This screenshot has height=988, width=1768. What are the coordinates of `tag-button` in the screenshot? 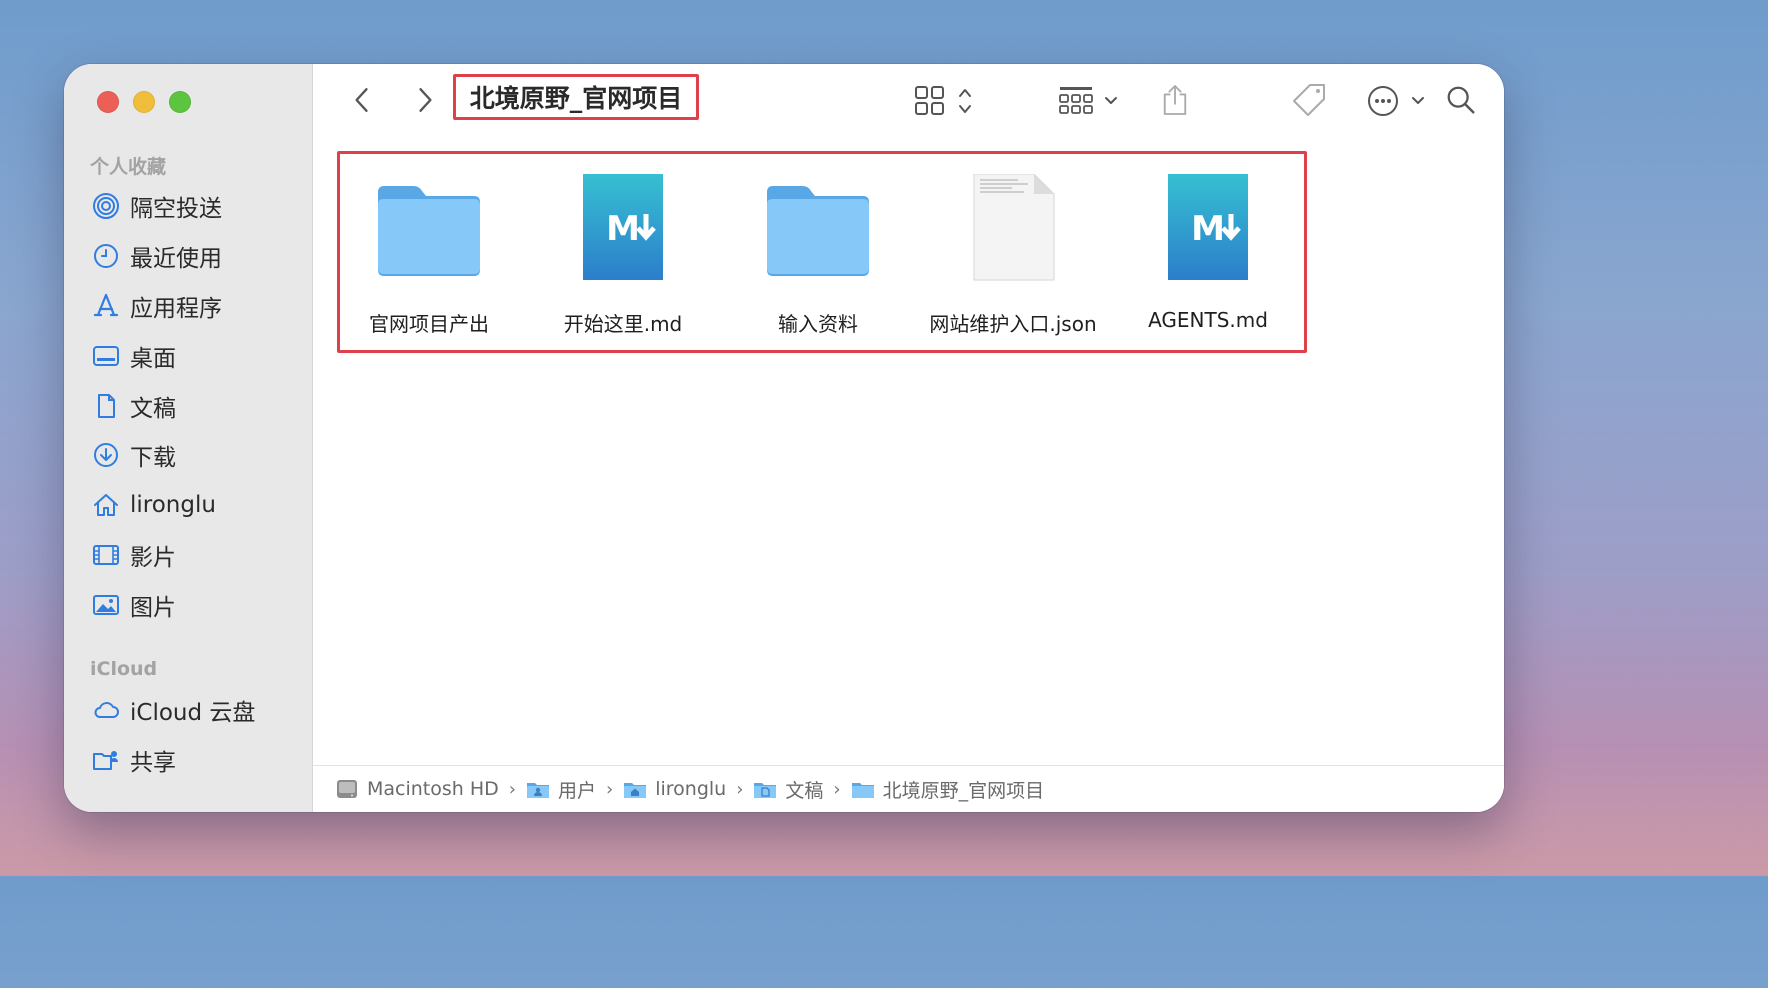 It's located at (1309, 100).